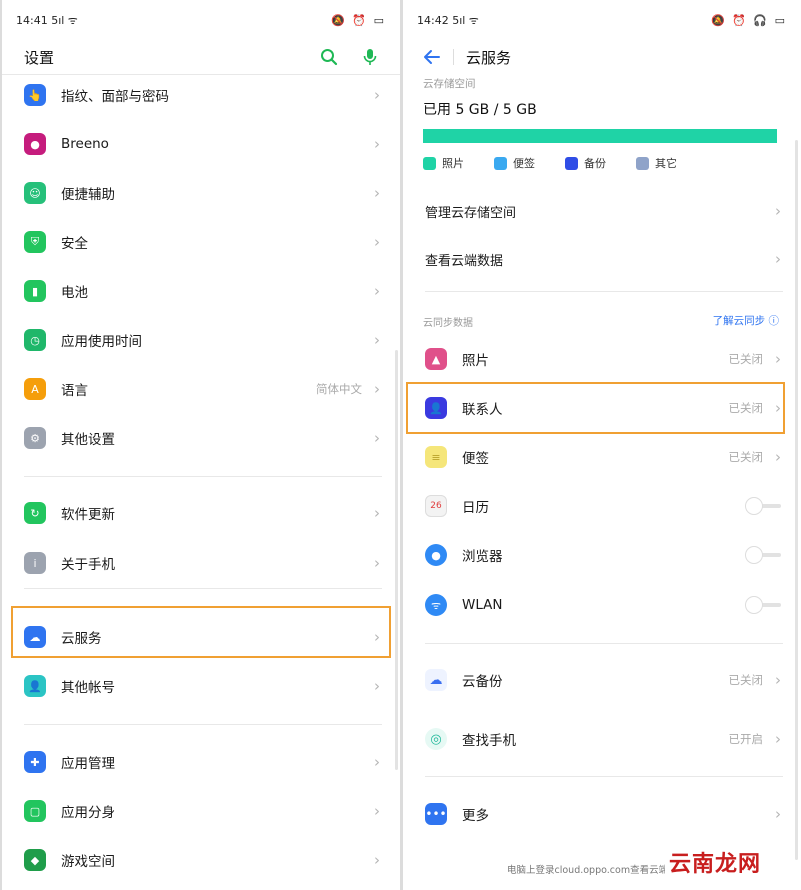 The width and height of the screenshot is (801, 890). Describe the element at coordinates (339, 389) in the screenshot. I see `settings-item-value: 简体中文` at that location.